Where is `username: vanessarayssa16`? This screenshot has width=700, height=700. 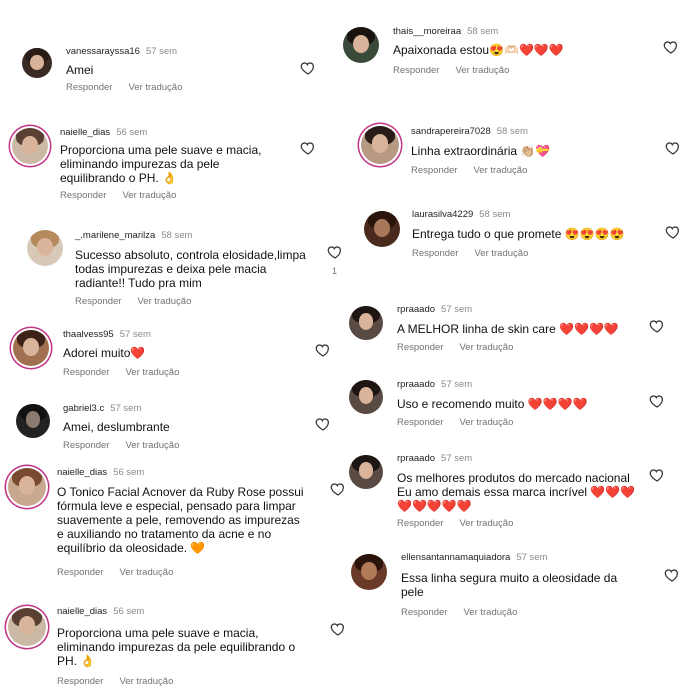
username: vanessarayssa16 is located at coordinates (103, 51).